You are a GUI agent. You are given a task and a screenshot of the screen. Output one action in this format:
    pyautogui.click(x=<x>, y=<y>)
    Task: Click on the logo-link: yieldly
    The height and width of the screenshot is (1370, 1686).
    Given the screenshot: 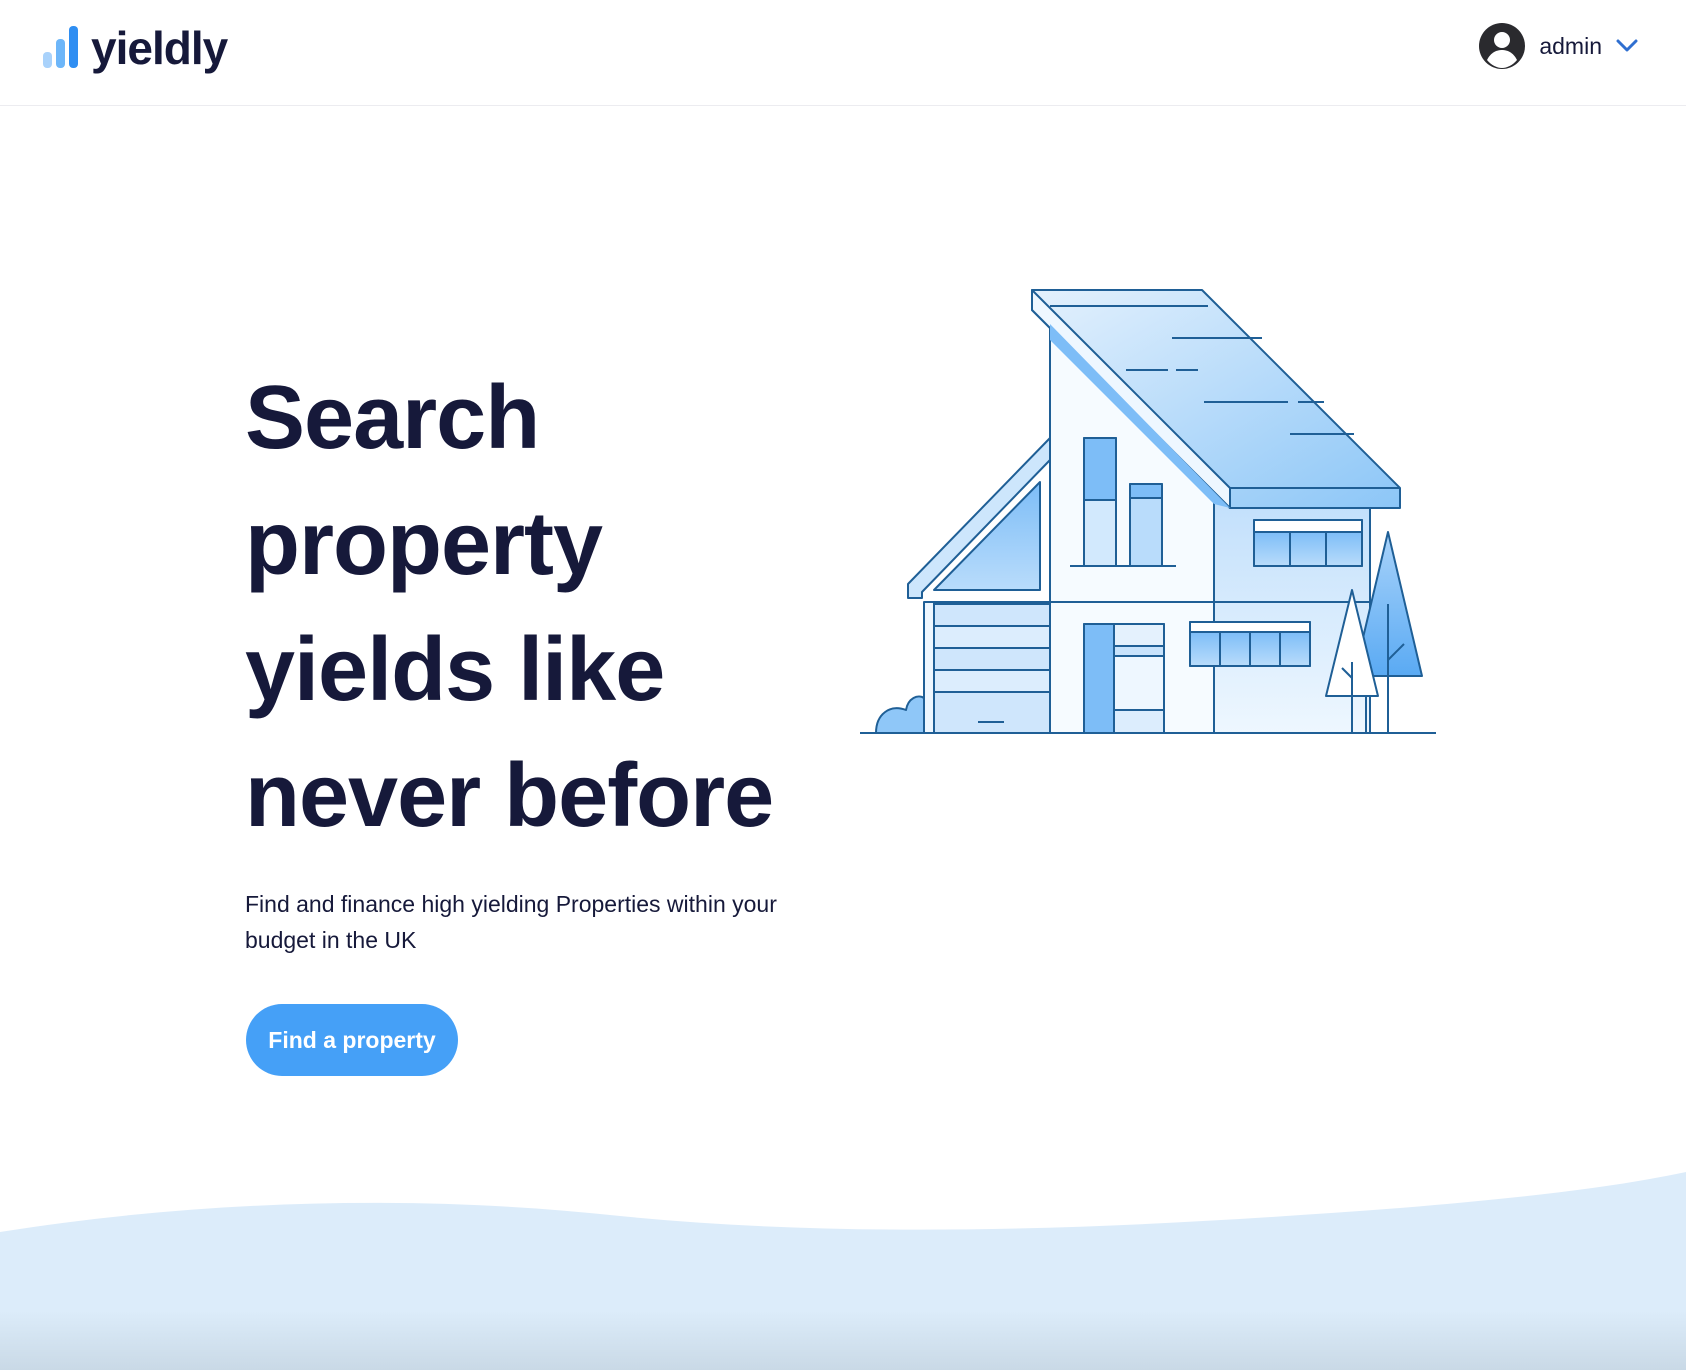 What is the action you would take?
    pyautogui.click(x=135, y=48)
    